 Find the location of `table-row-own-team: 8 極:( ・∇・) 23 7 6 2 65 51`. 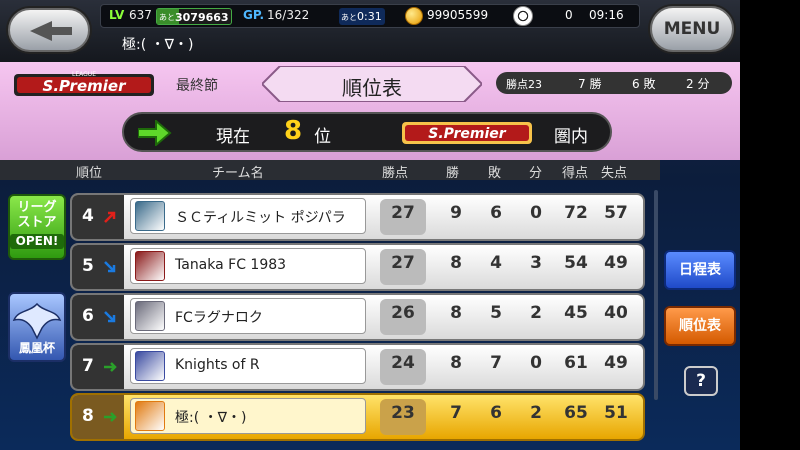

table-row-own-team: 8 極:( ・∇・) 23 7 6 2 65 51 is located at coordinates (357, 417).